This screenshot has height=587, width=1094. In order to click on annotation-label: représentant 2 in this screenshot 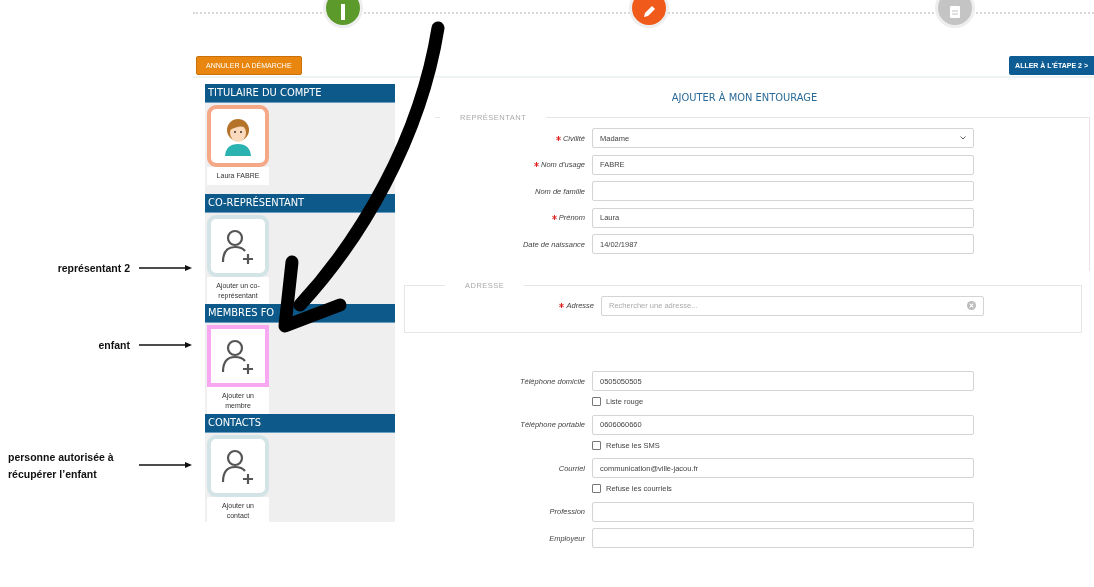, I will do `click(93, 268)`.